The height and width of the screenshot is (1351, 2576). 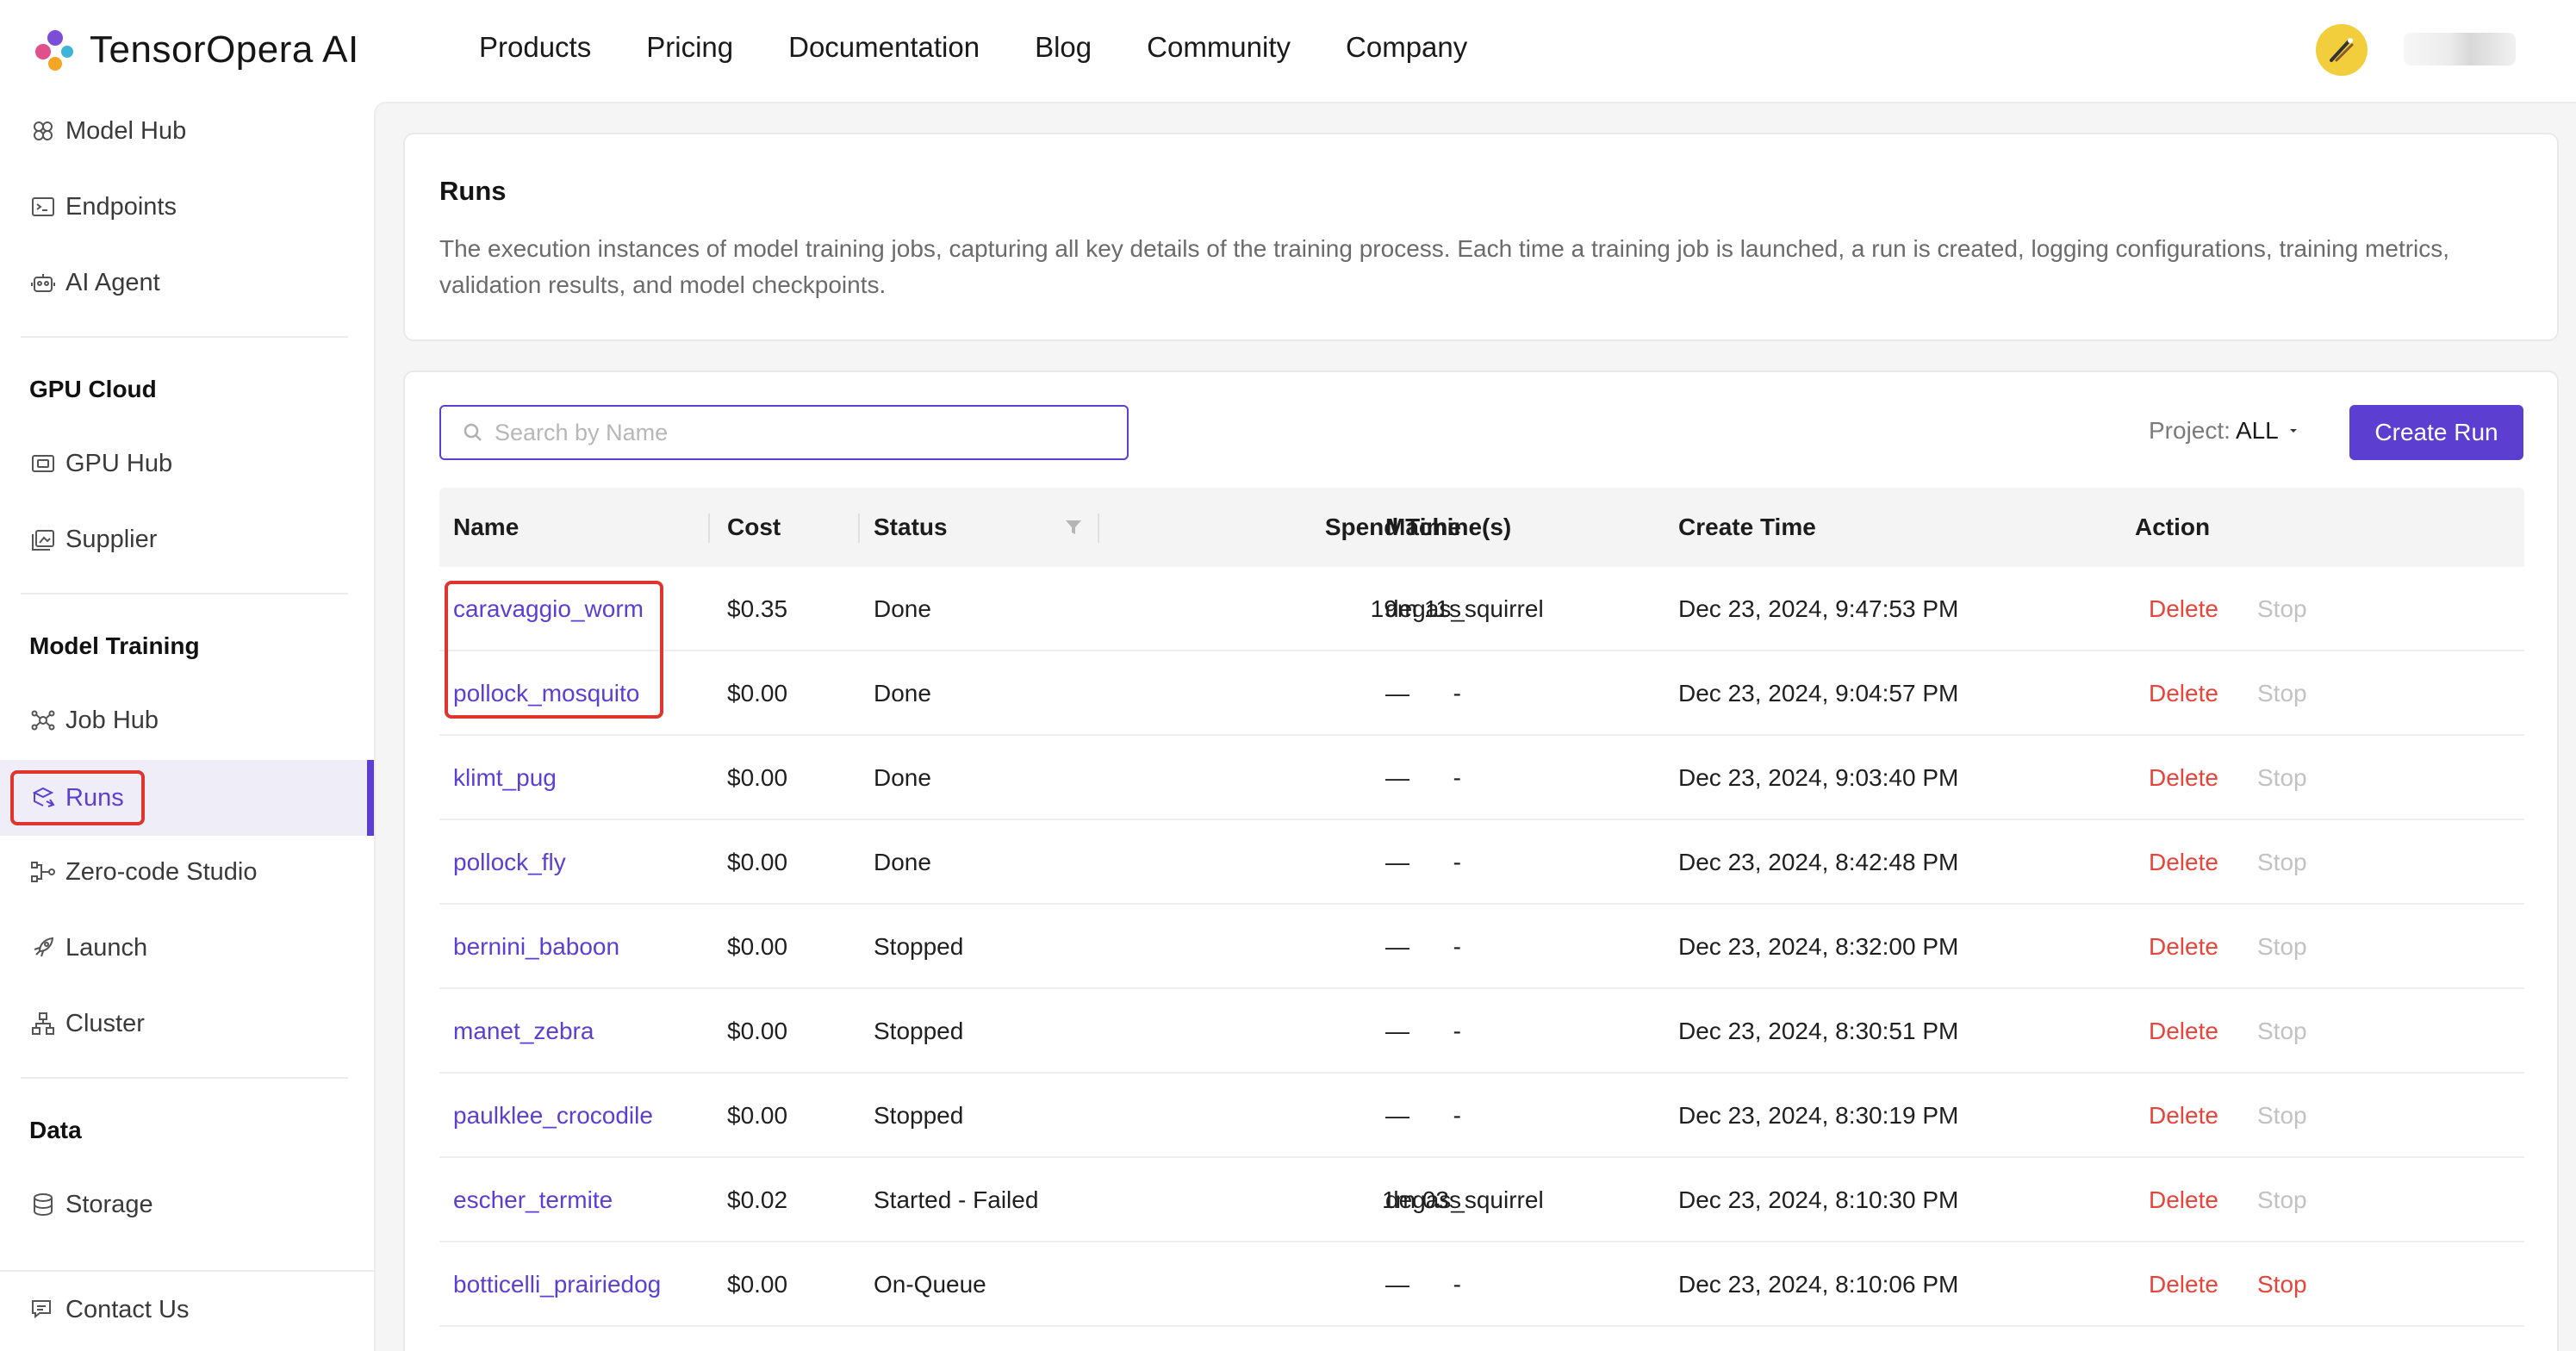 I want to click on sidebar-item-model-hub: Model Hub, so click(x=193, y=131).